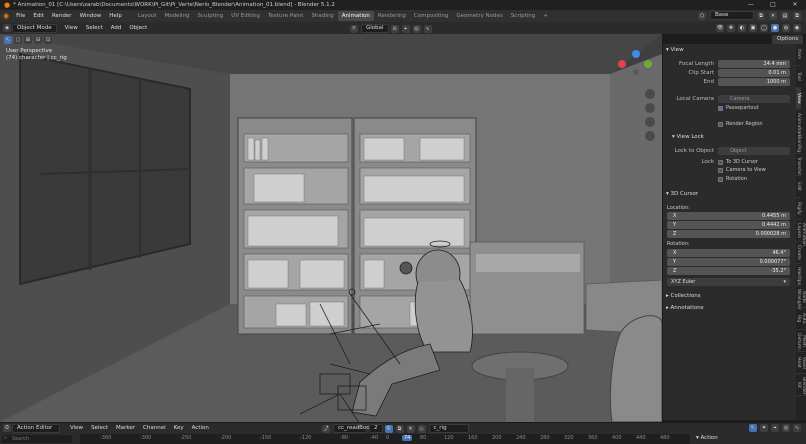 The image size is (806, 444). Describe the element at coordinates (376, 428) in the screenshot. I see `action-users-count: 2` at that location.